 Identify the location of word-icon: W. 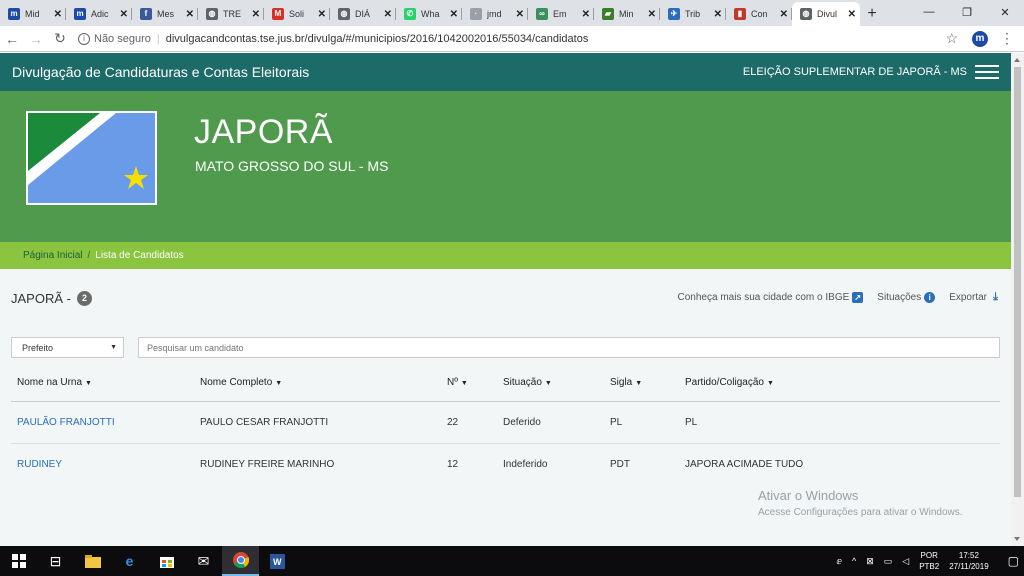
(277, 561).